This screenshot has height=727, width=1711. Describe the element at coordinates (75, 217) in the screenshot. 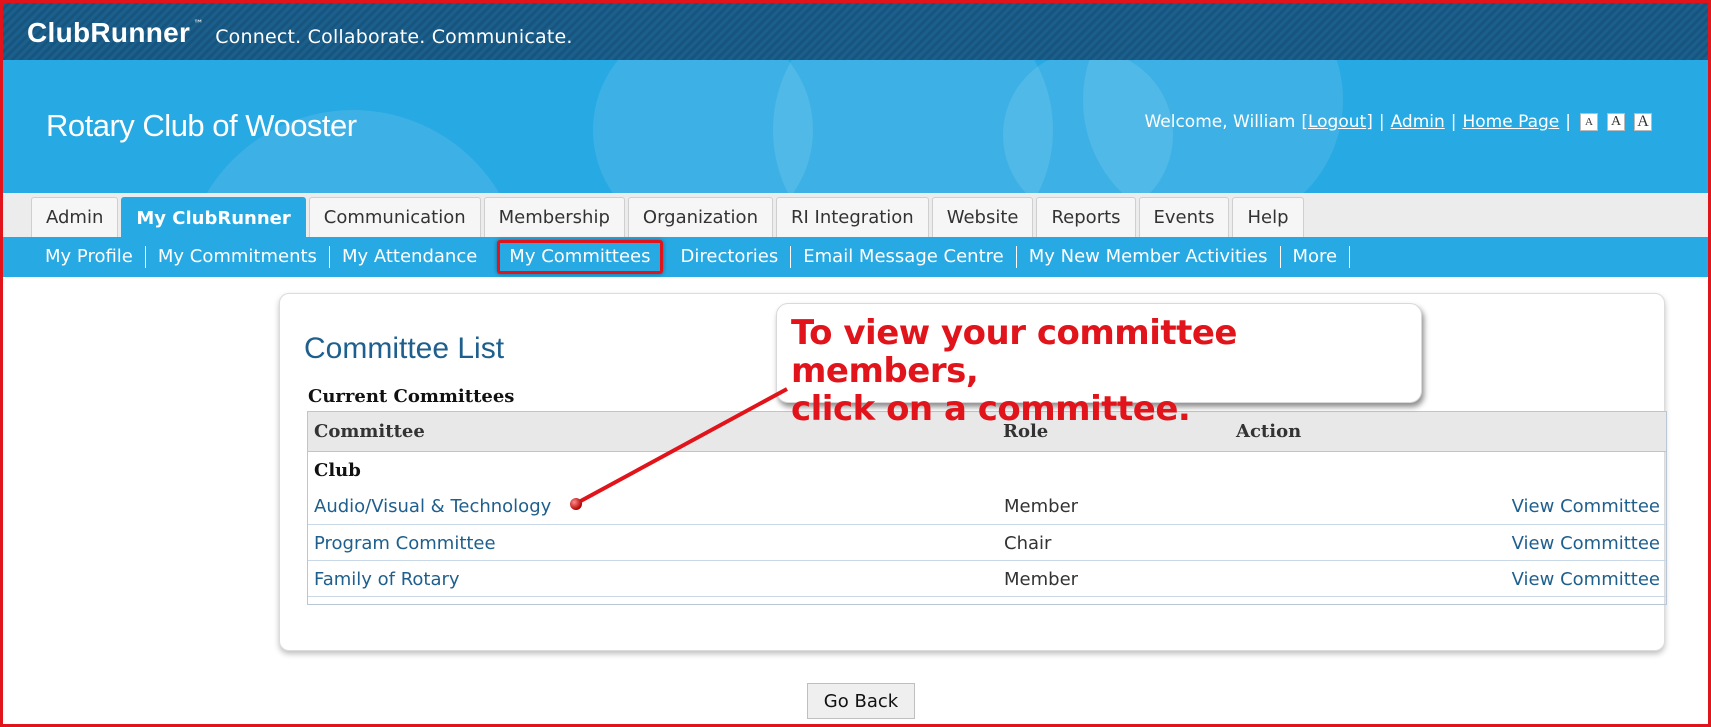

I see `tab-admin: Admin` at that location.